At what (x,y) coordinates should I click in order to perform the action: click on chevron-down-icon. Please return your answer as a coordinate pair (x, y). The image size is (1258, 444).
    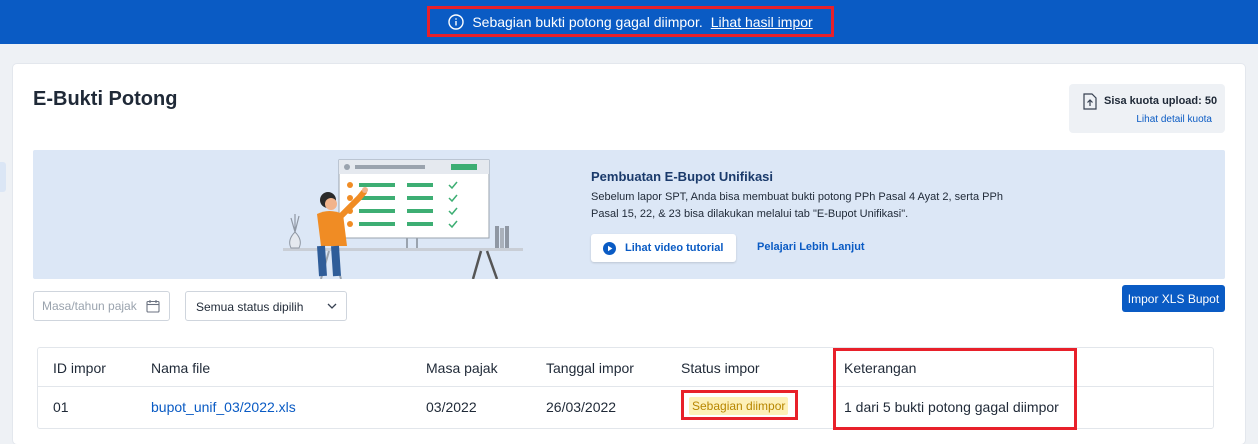
    Looking at the image, I should click on (332, 306).